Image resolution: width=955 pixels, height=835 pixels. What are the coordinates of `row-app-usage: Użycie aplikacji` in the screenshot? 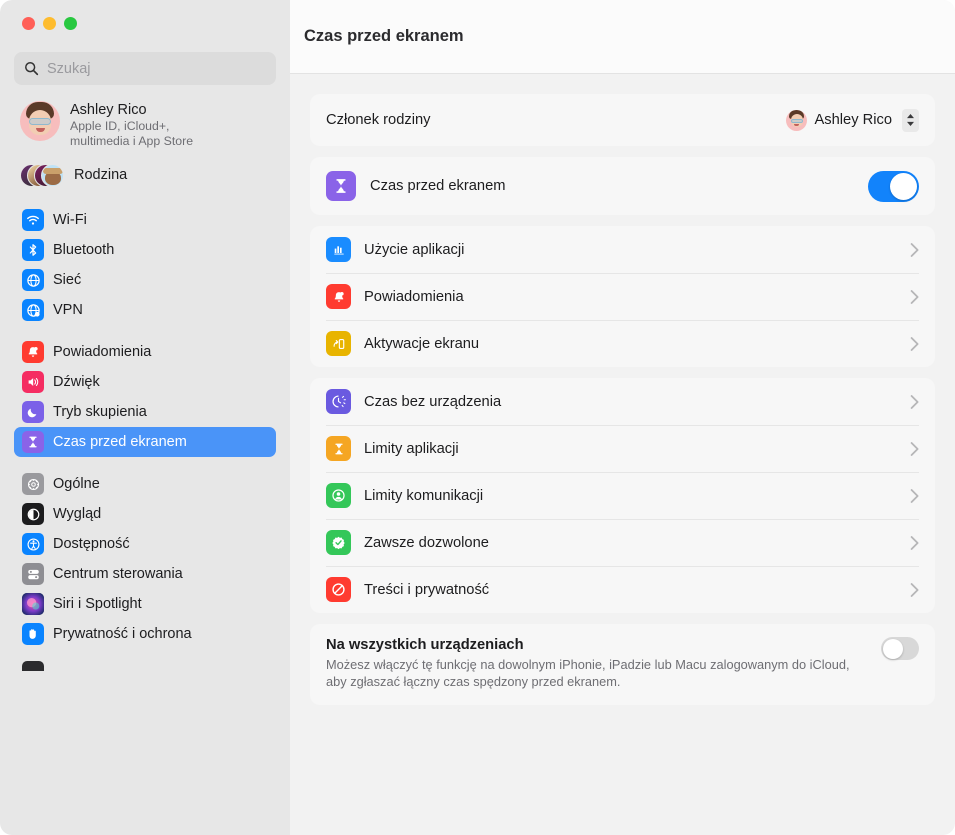 It's located at (622, 249).